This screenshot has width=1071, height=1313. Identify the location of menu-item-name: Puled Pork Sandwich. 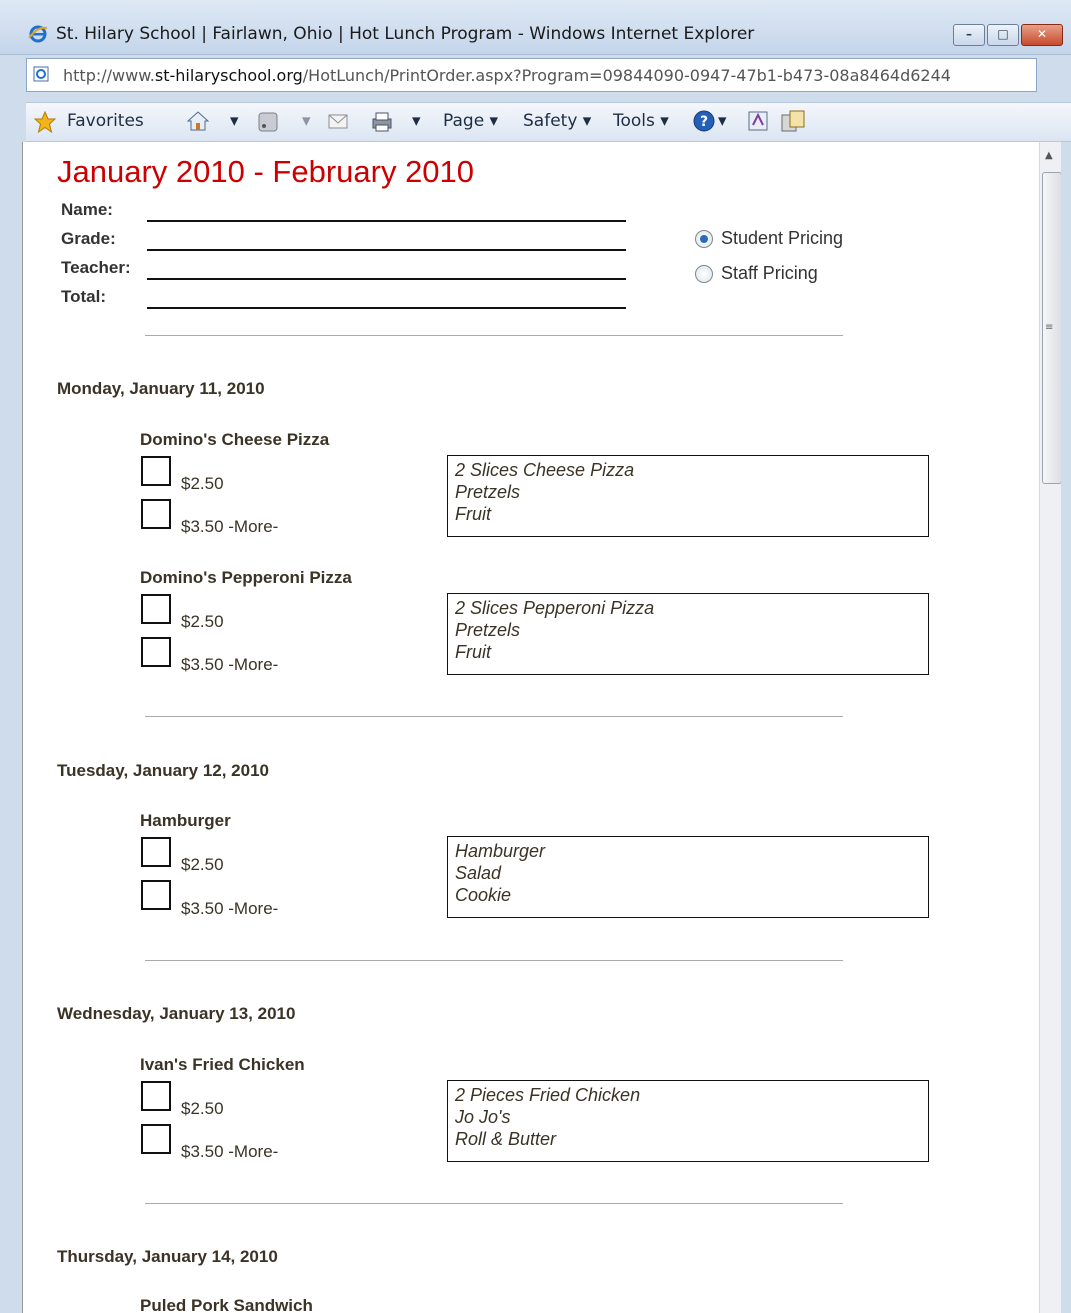
(226, 1304).